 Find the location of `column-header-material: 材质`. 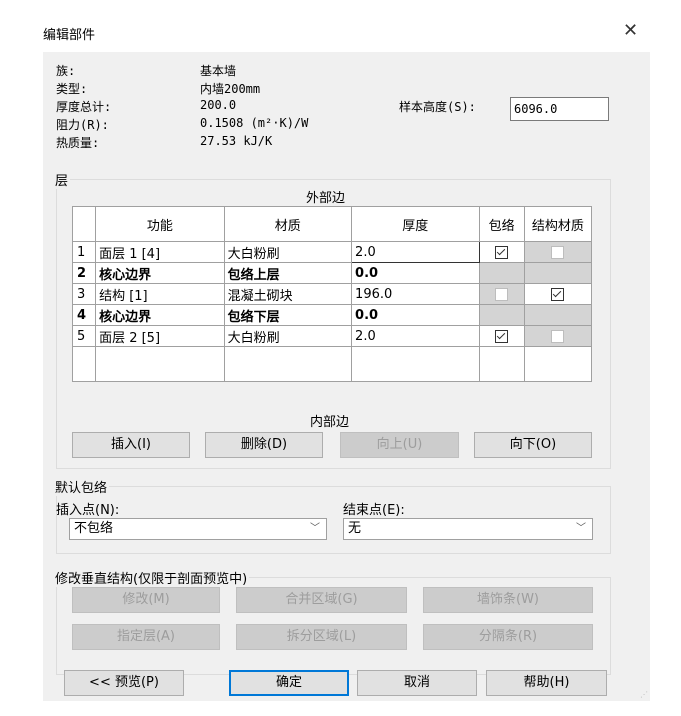

column-header-material: 材质 is located at coordinates (288, 224).